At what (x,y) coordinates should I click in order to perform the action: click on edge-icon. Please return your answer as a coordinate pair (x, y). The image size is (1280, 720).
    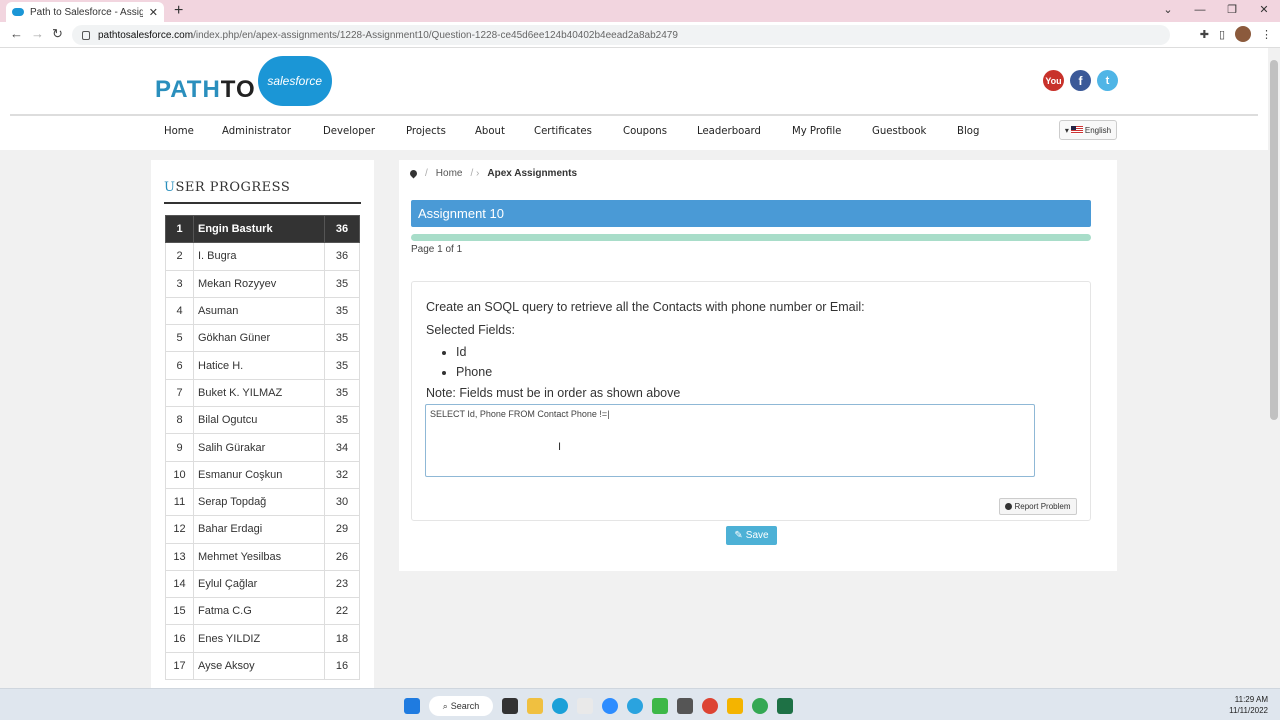
    Looking at the image, I should click on (560, 706).